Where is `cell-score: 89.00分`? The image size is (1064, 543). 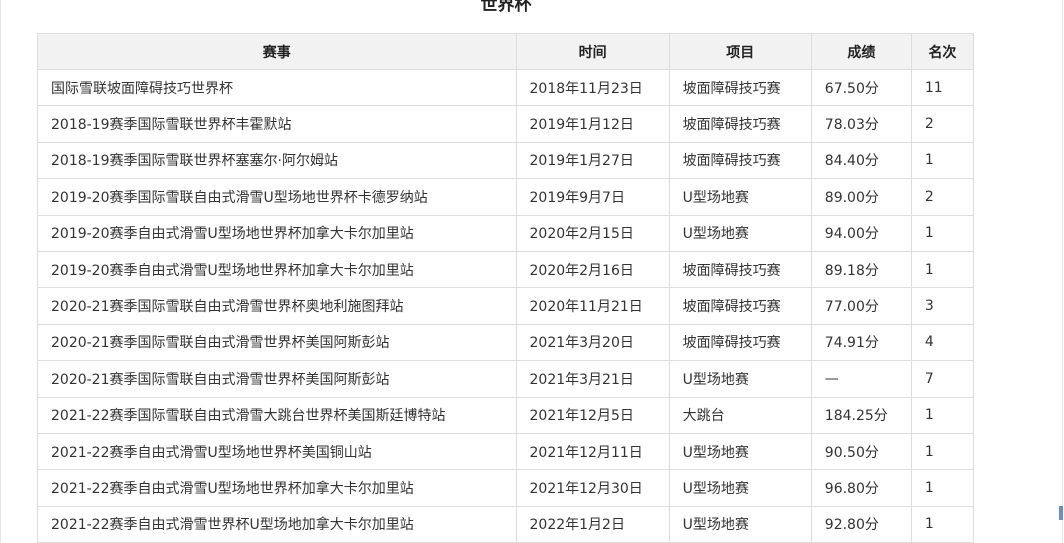
cell-score: 89.00分 is located at coordinates (861, 197).